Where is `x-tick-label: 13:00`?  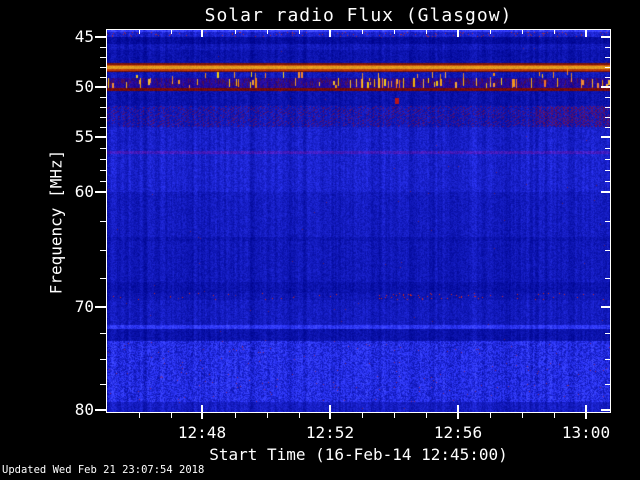
x-tick-label: 13:00 is located at coordinates (586, 432).